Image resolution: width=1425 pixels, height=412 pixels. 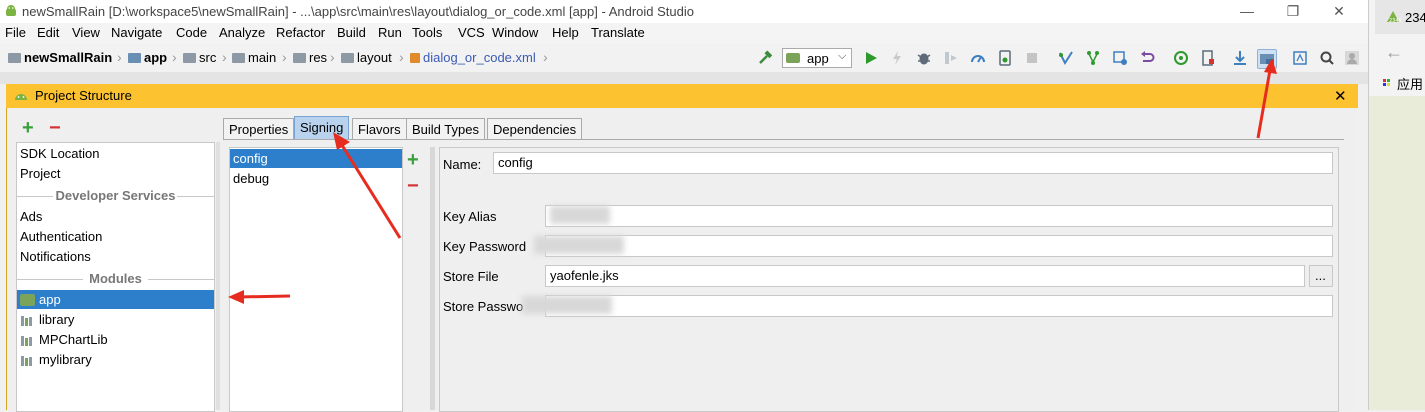 What do you see at coordinates (367, 185) in the screenshot?
I see `arrow-to-signing-tab` at bounding box center [367, 185].